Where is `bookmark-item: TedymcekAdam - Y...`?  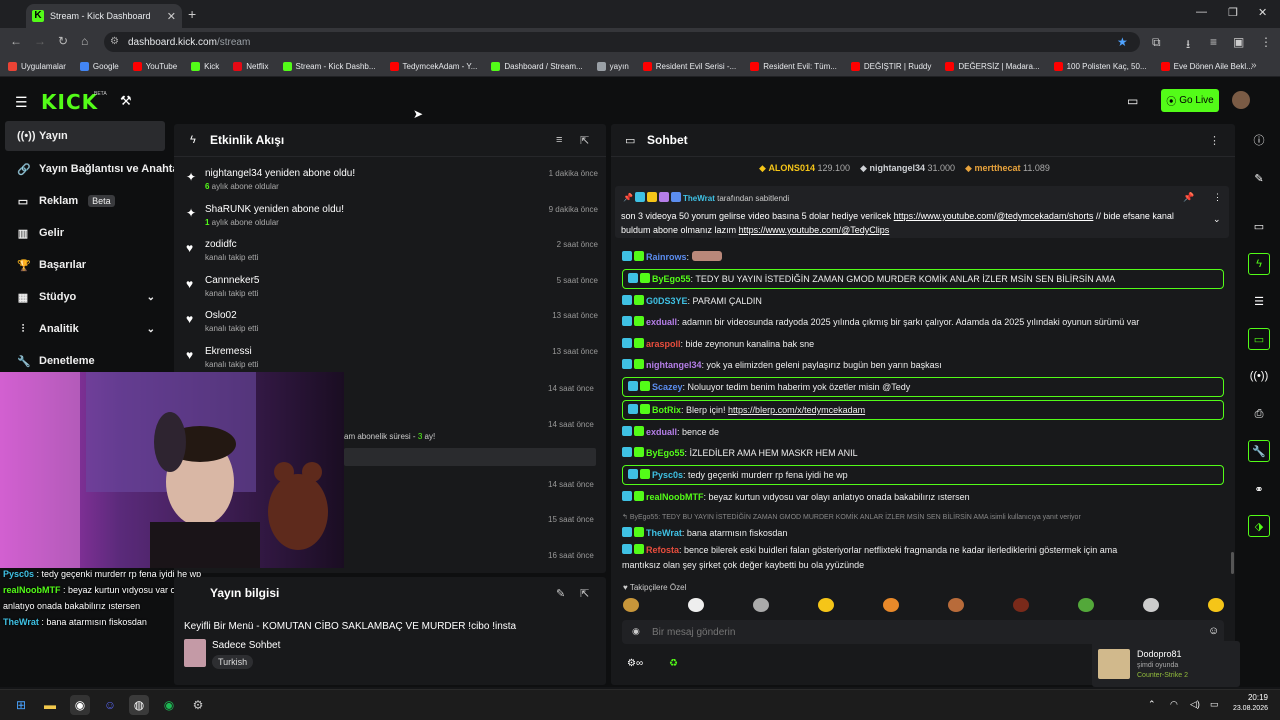
bookmark-item: TedymcekAdam - Y... is located at coordinates (433, 66).